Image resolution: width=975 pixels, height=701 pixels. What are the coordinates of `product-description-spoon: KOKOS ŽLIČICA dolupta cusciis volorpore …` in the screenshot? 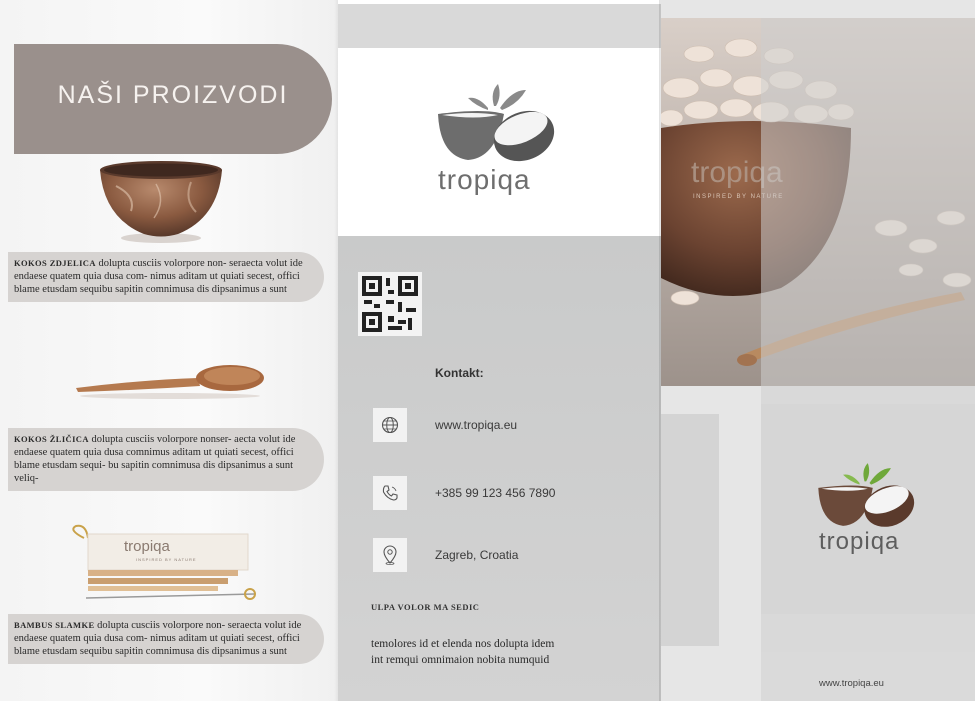 It's located at (166, 459).